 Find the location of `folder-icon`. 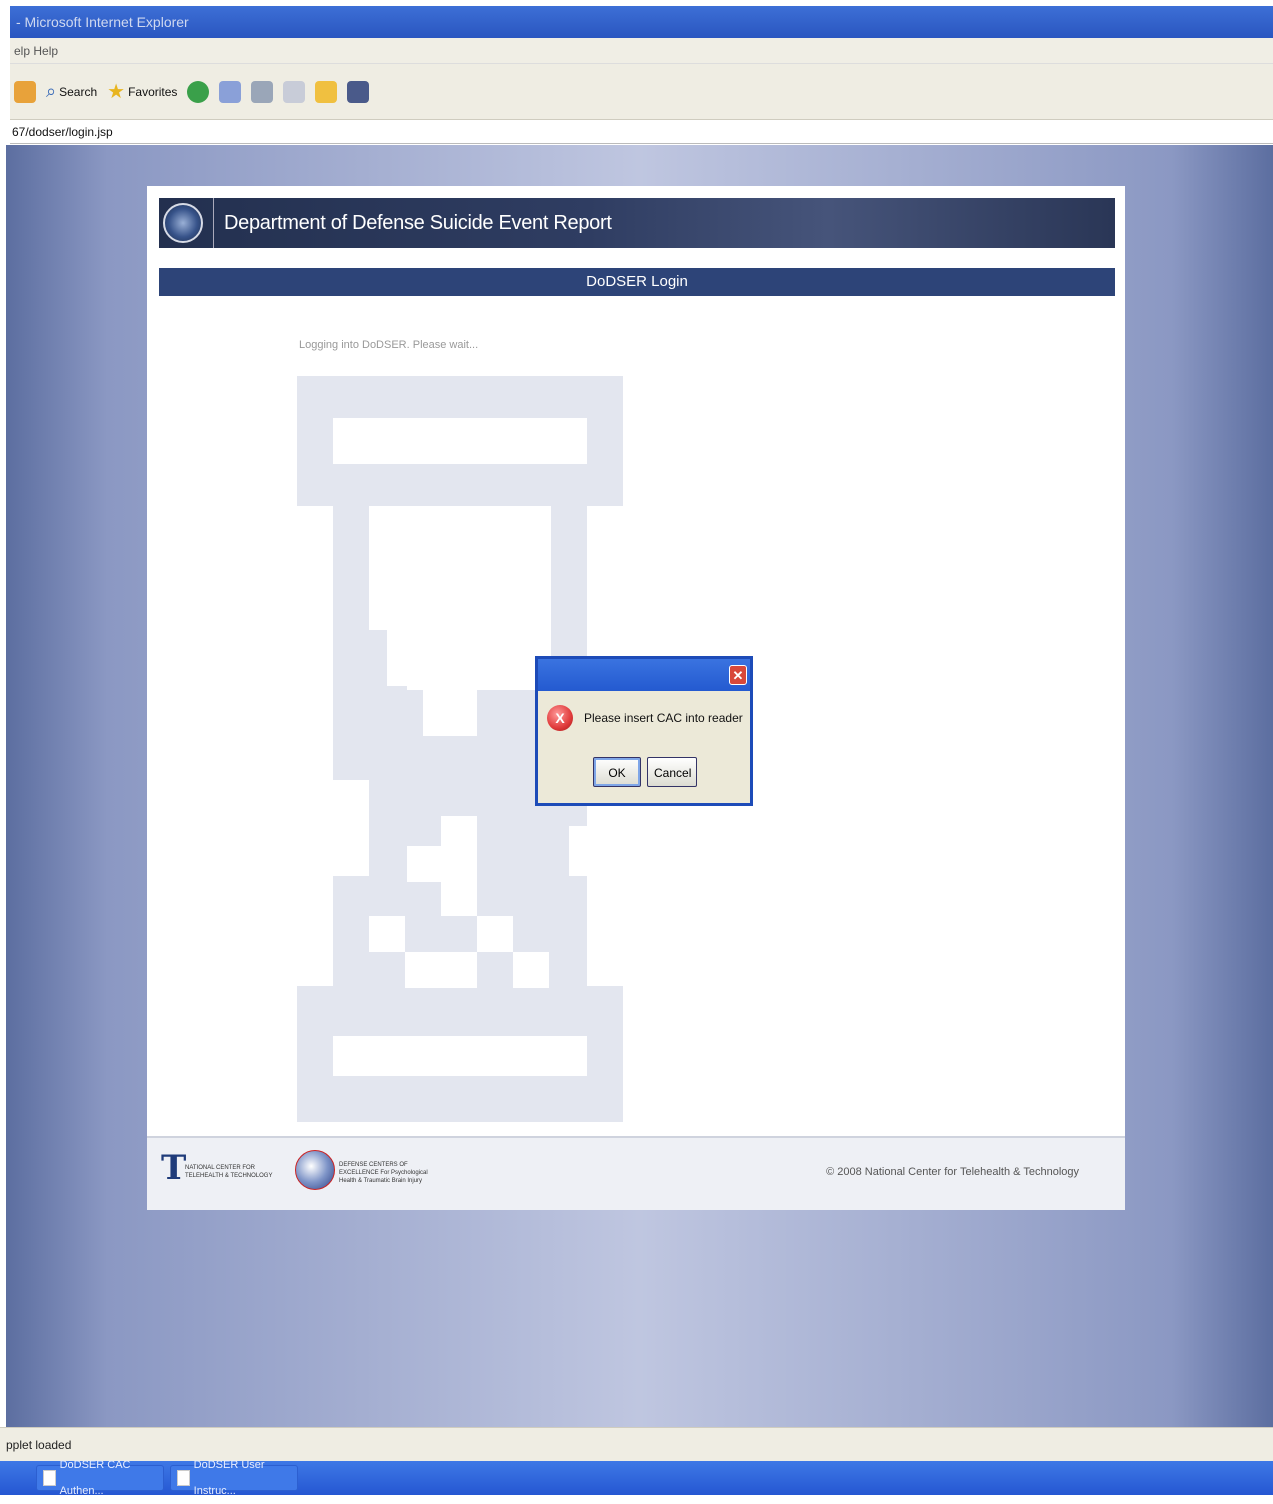

folder-icon is located at coordinates (326, 91).